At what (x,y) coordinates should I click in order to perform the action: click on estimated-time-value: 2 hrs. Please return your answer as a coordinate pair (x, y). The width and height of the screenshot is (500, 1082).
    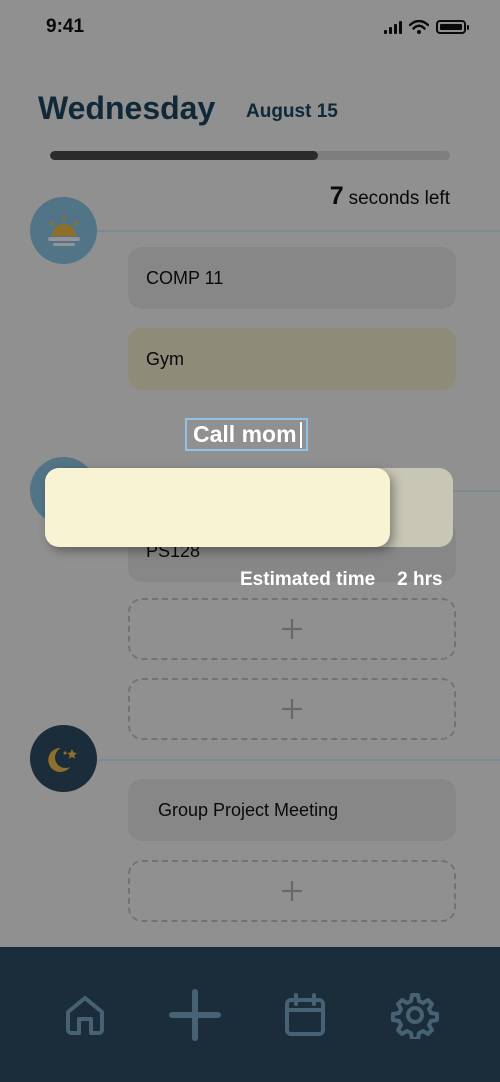
    Looking at the image, I should click on (420, 579).